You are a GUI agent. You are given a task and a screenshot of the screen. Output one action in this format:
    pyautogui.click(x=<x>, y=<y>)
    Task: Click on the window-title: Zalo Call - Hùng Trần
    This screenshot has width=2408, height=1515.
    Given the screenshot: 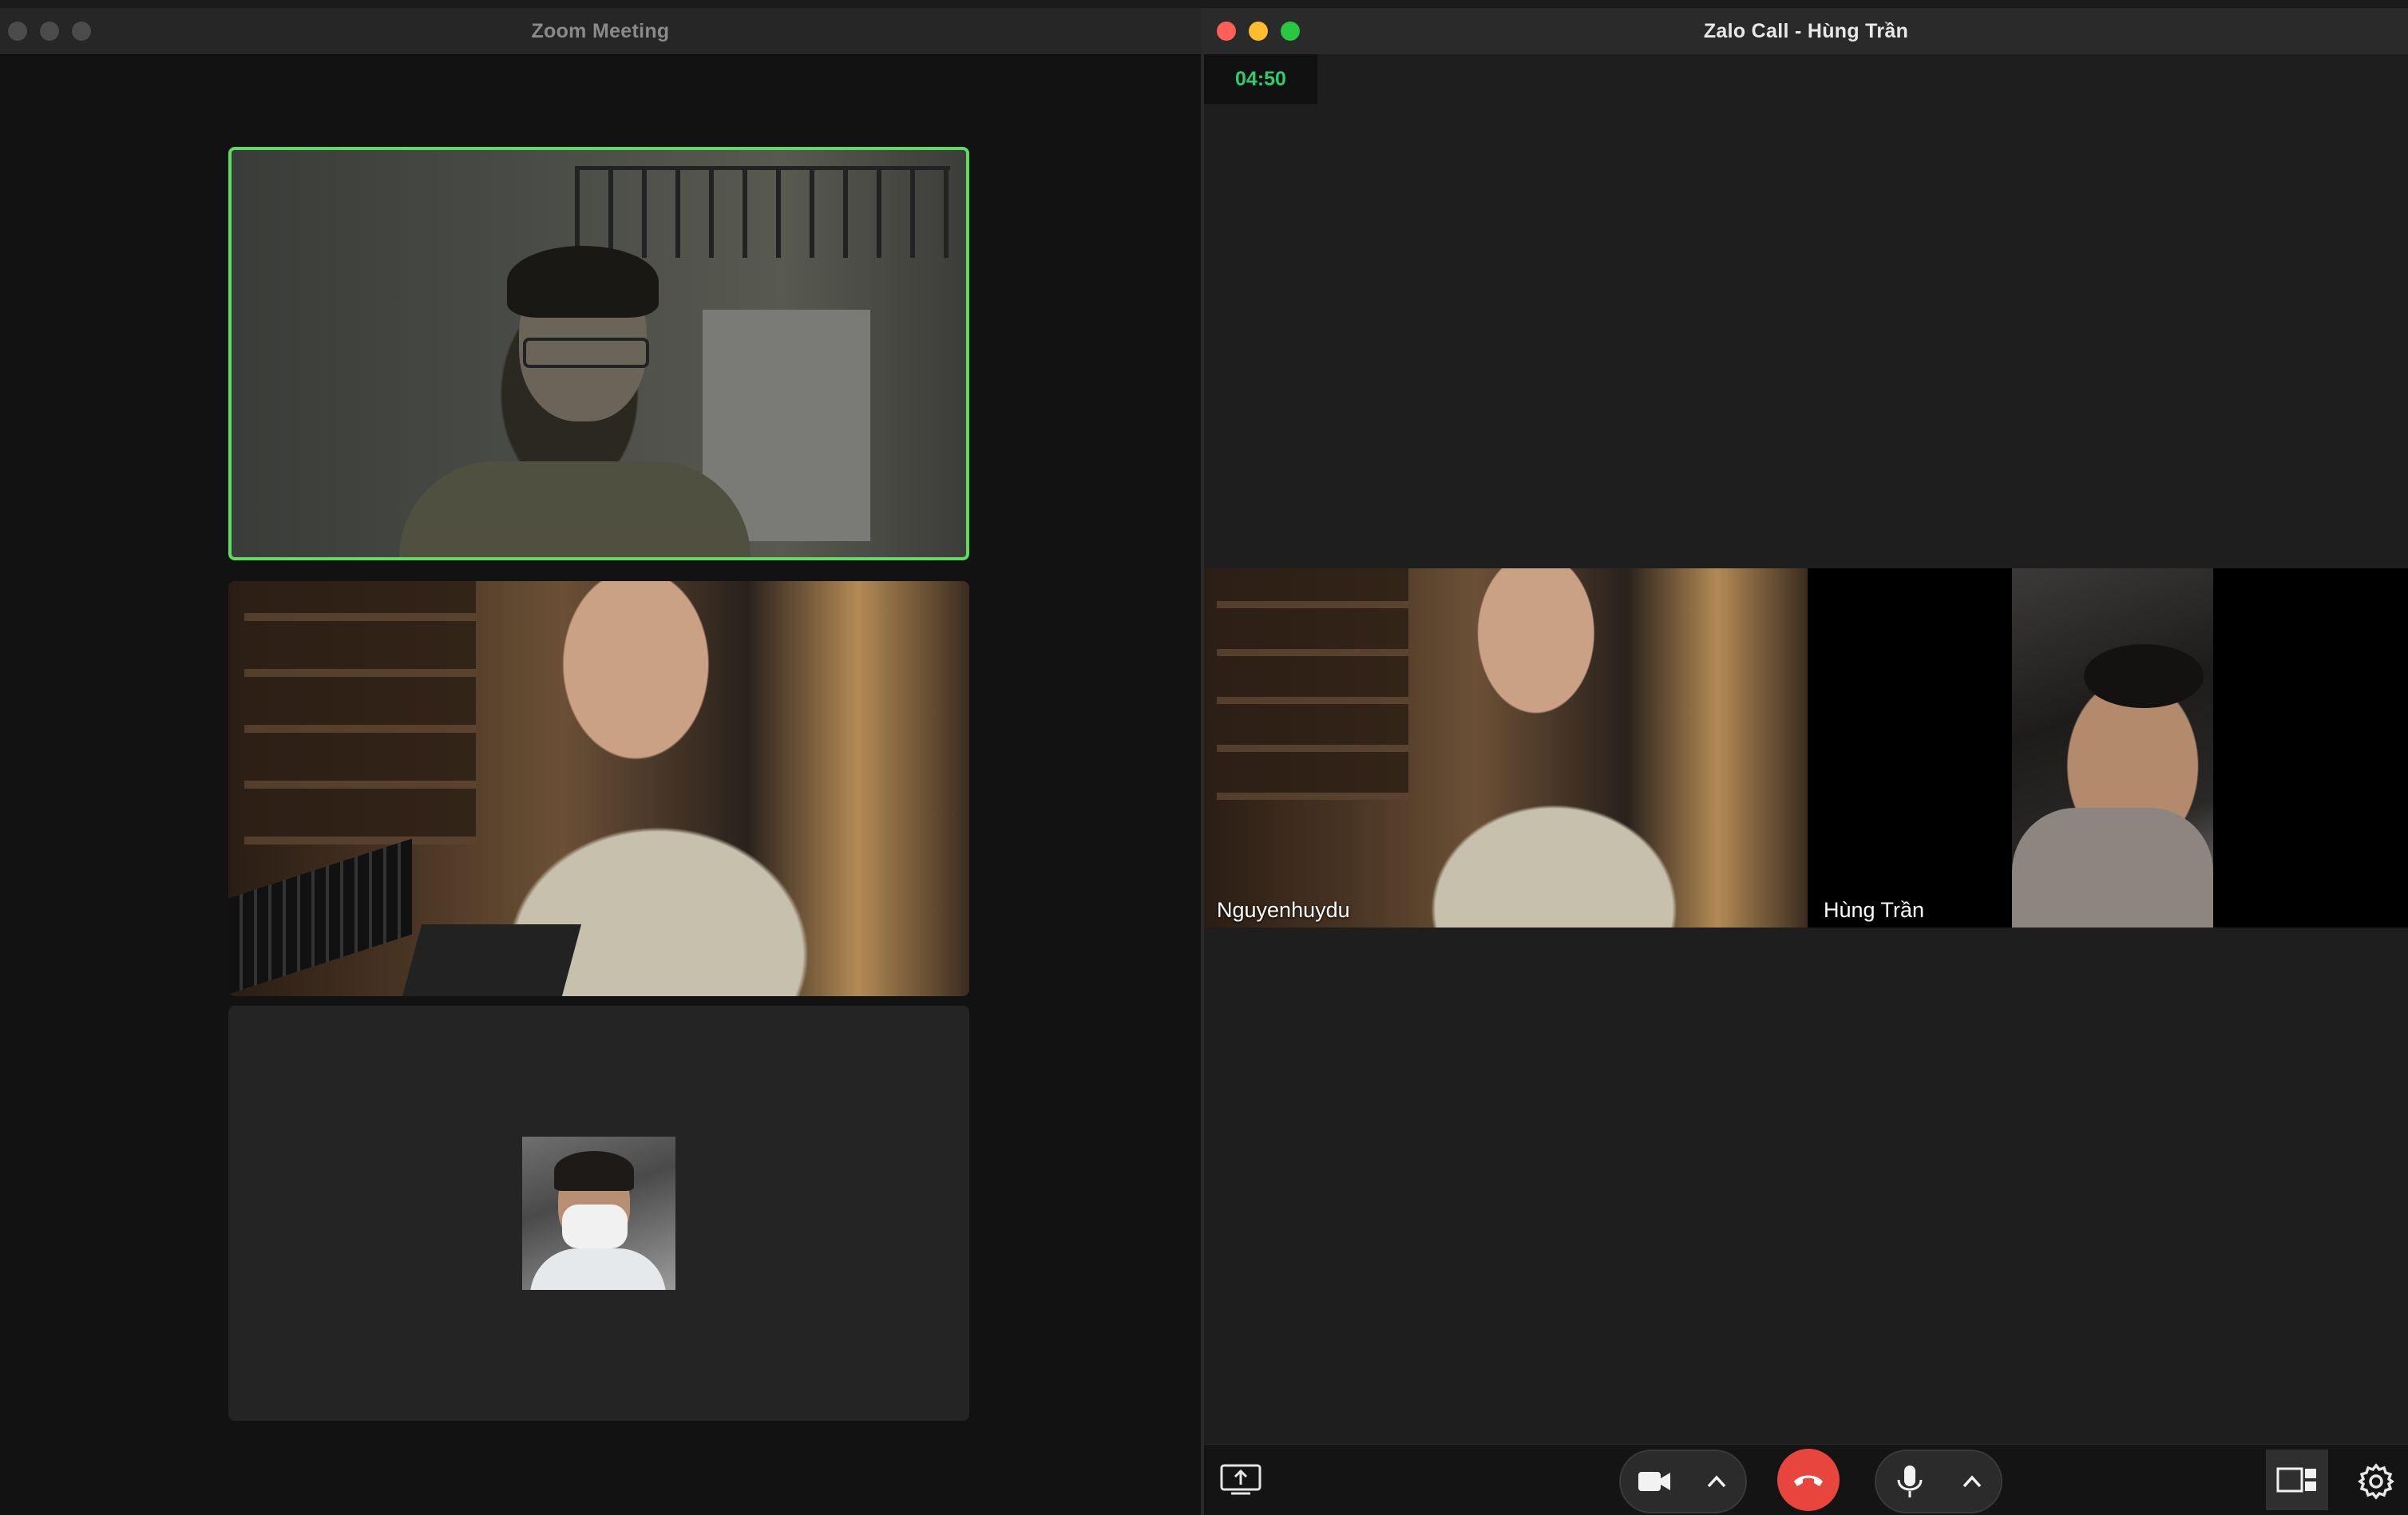 What is the action you would take?
    pyautogui.click(x=1806, y=30)
    